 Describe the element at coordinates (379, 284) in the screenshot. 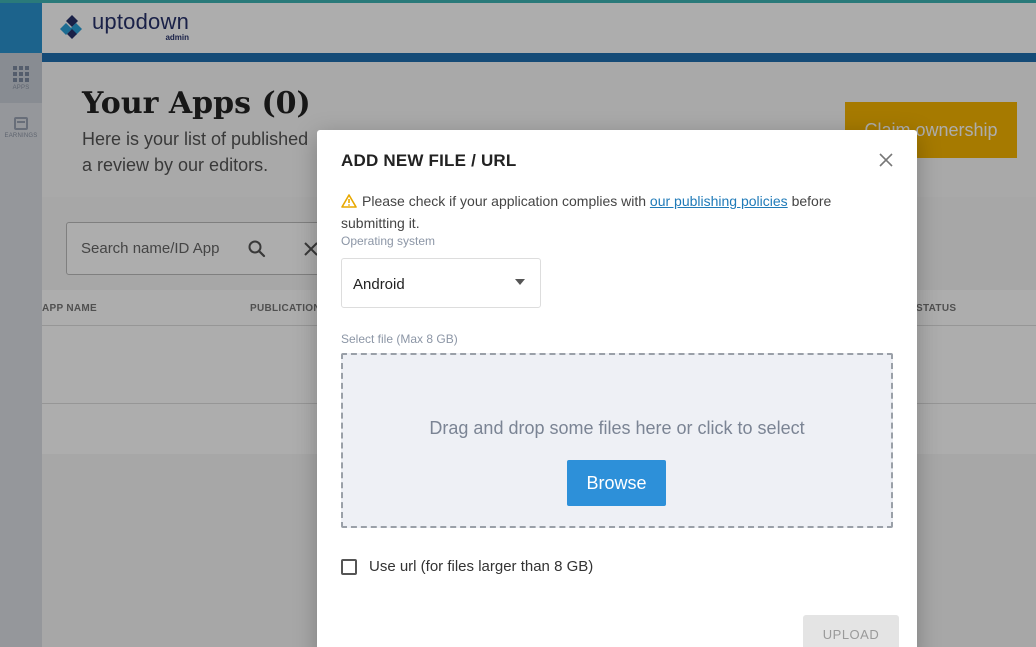

I see `os-selected-value: Android` at that location.